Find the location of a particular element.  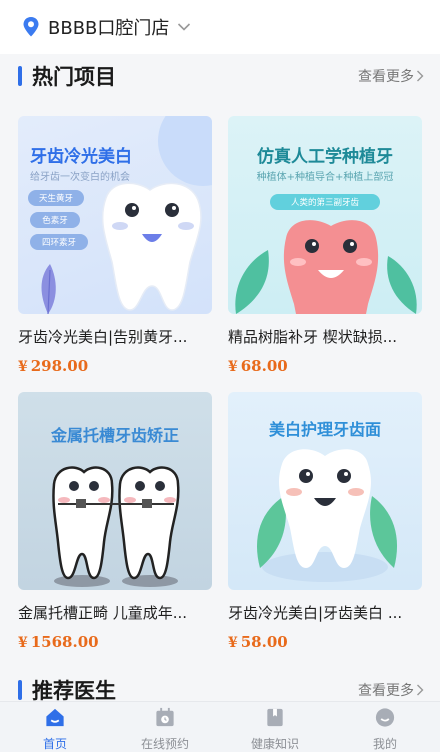

tab-label: 我的 is located at coordinates (384, 744).